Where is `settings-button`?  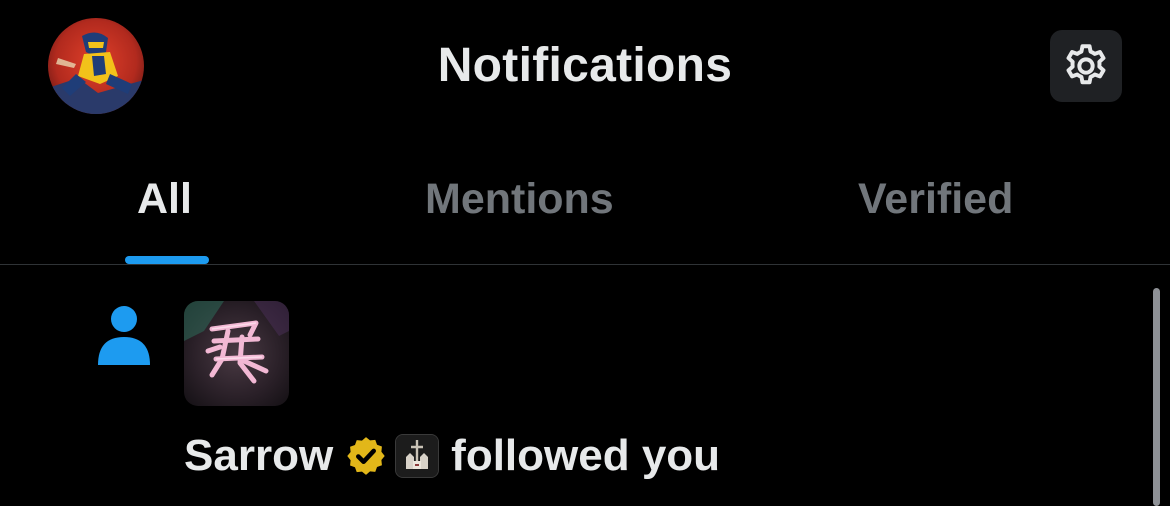
settings-button is located at coordinates (1086, 66).